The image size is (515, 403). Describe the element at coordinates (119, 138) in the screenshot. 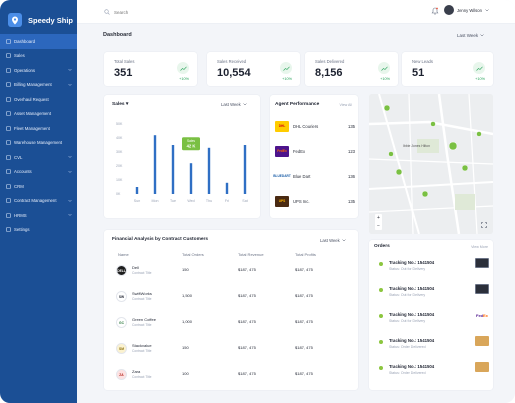

I see `y-tick-label: 40K` at that location.